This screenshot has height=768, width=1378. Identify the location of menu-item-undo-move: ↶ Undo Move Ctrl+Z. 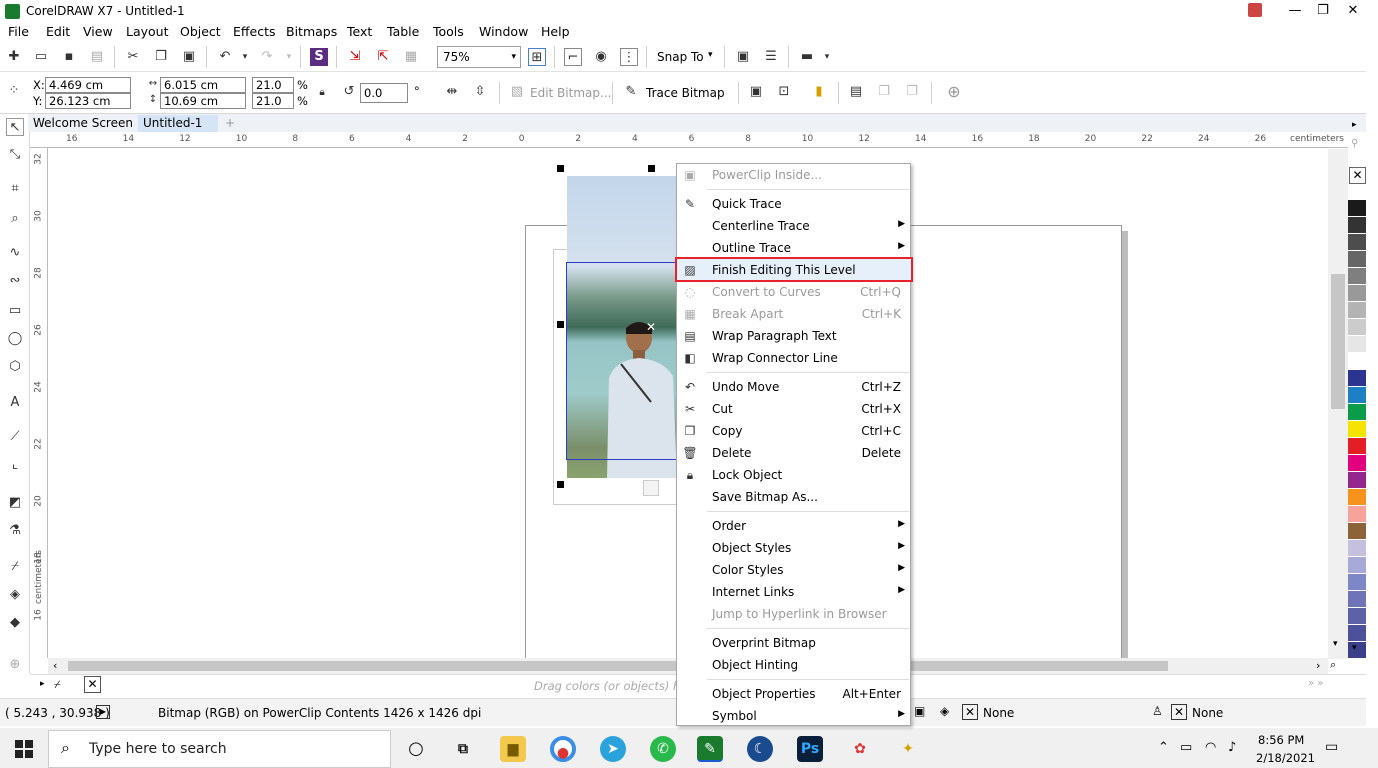
(793, 387).